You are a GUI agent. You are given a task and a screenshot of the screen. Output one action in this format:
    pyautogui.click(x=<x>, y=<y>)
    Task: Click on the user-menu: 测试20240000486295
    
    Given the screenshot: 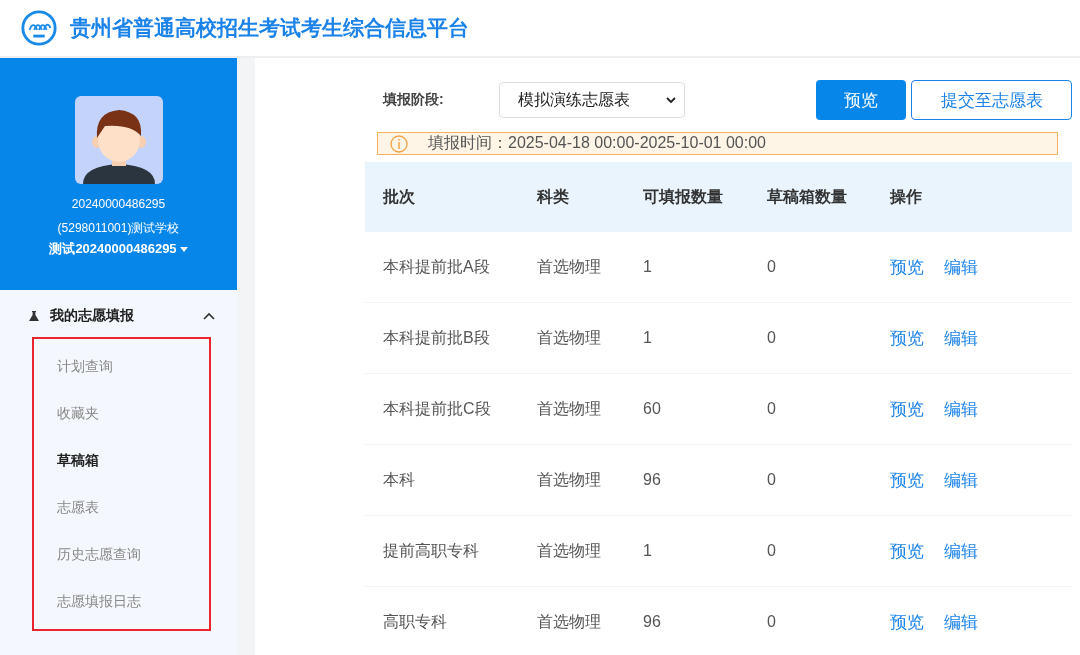 What is the action you would take?
    pyautogui.click(x=118, y=249)
    